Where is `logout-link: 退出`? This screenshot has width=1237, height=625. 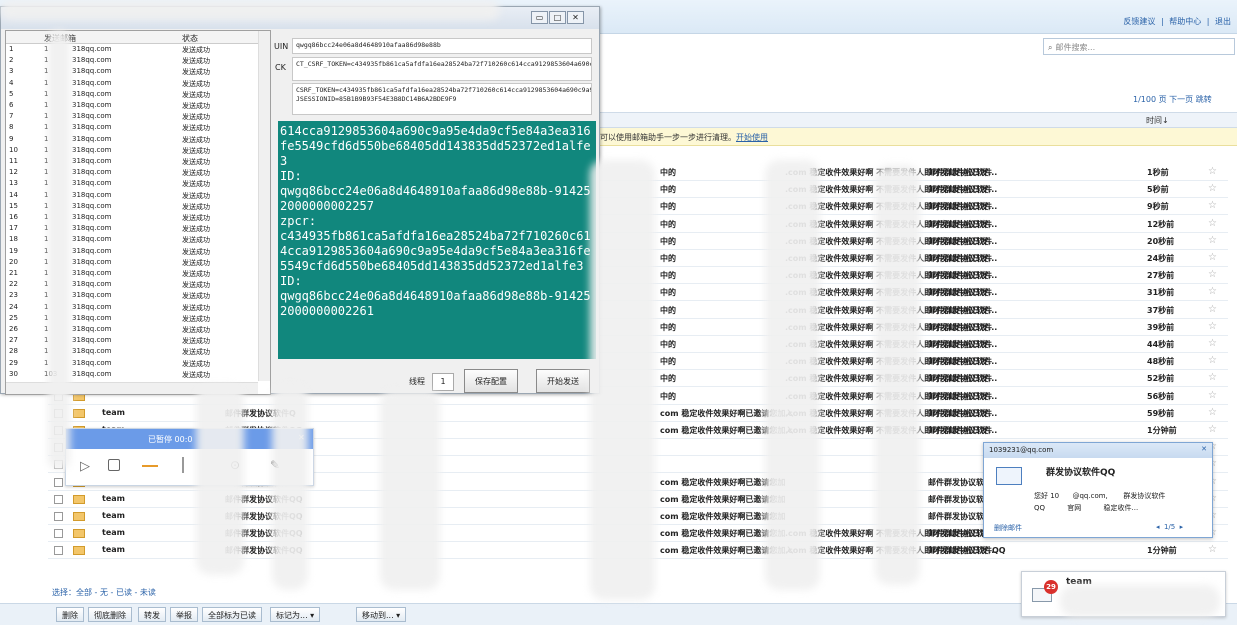
logout-link: 退出 is located at coordinates (1223, 21).